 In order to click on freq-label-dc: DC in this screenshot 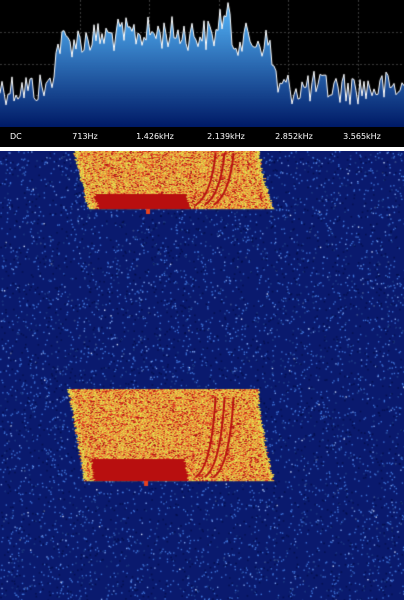, I will do `click(16, 136)`.